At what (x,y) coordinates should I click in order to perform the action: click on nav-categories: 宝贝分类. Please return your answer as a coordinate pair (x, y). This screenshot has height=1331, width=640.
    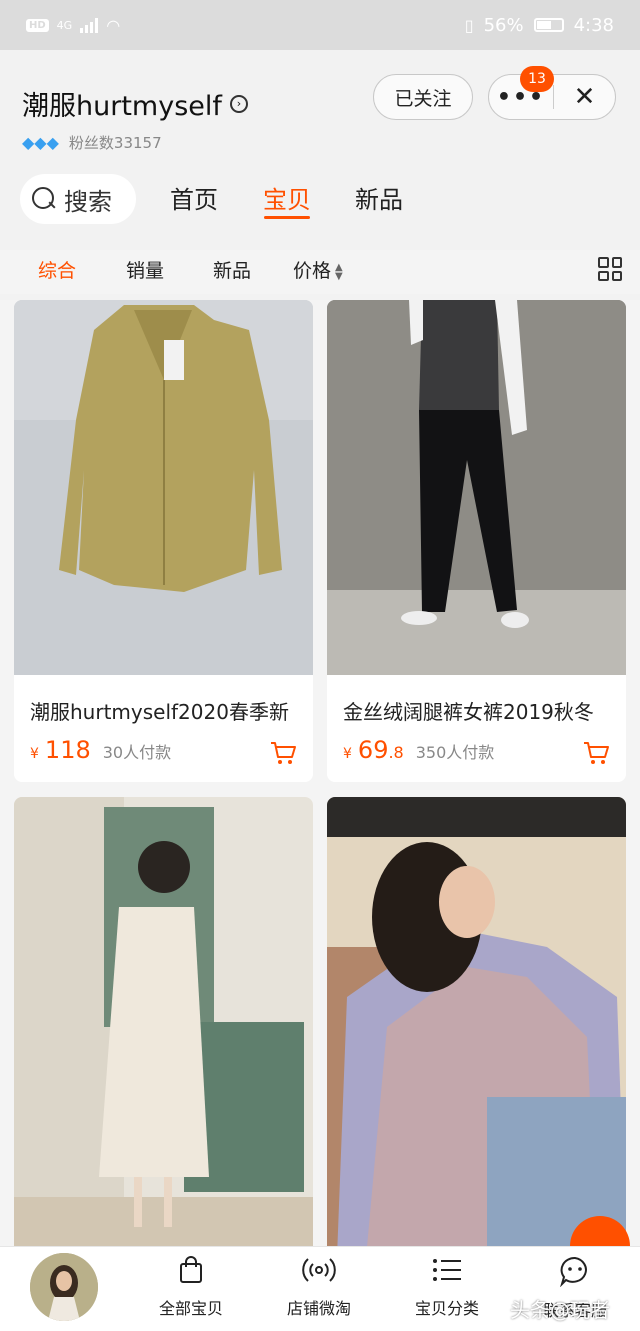
    Looking at the image, I should click on (447, 1287).